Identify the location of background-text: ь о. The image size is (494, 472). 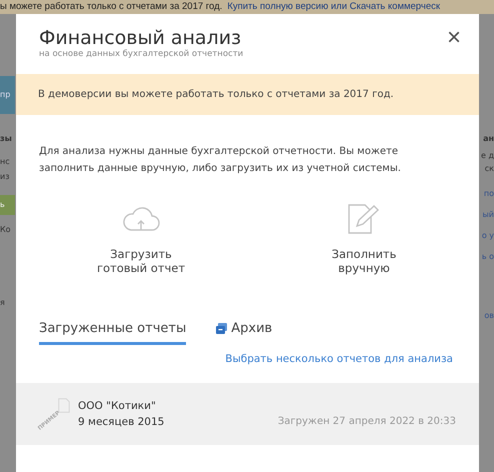
(488, 256).